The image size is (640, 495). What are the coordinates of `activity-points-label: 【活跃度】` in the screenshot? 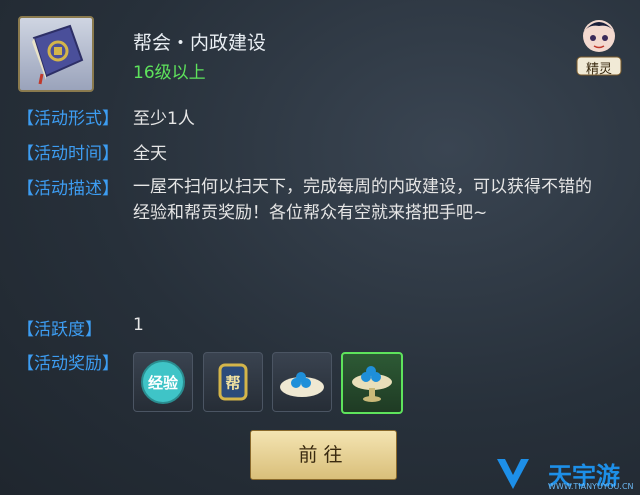 It's located at (59, 330).